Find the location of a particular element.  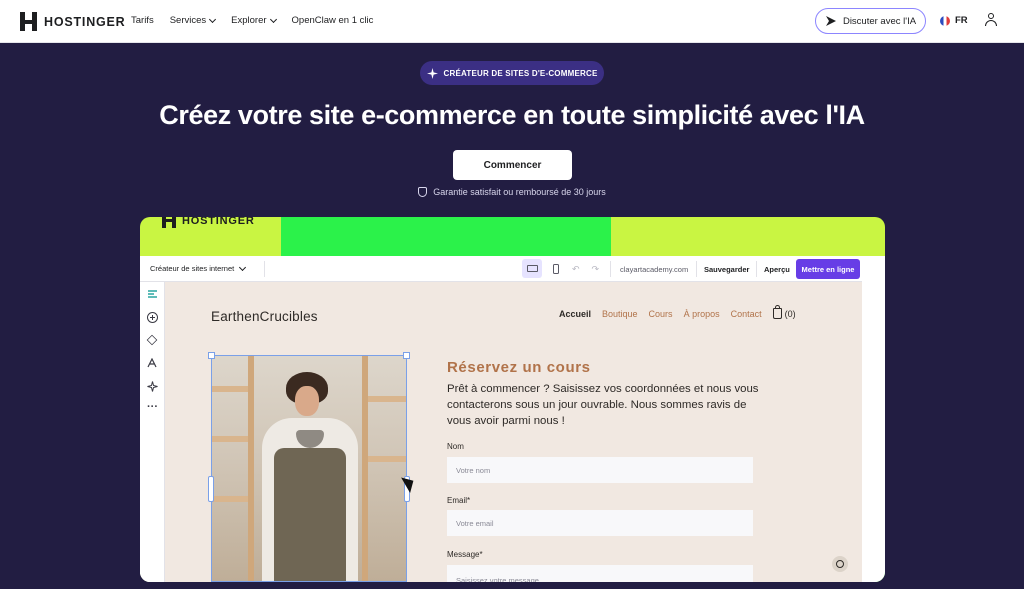

cart-count: (0) is located at coordinates (790, 313).